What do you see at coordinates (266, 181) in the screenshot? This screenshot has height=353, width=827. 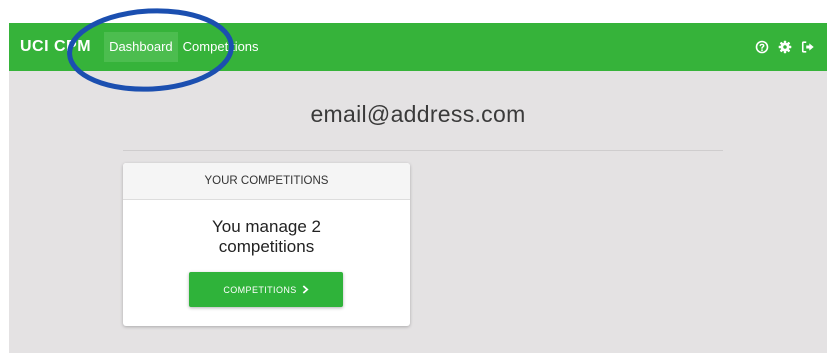 I see `card-header: YOUR COMPETITIONS` at bounding box center [266, 181].